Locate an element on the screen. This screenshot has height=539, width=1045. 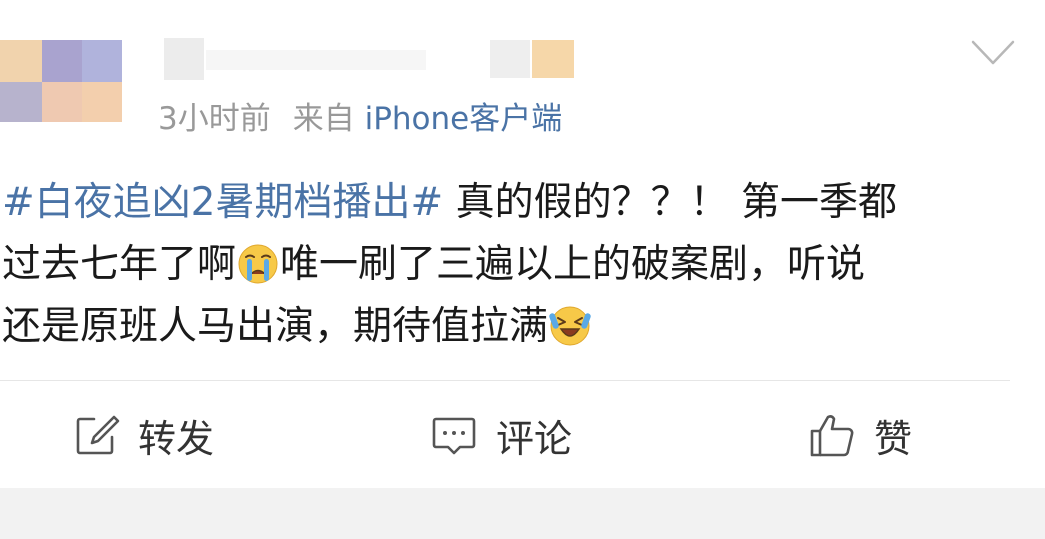
comment-icon is located at coordinates (454, 436).